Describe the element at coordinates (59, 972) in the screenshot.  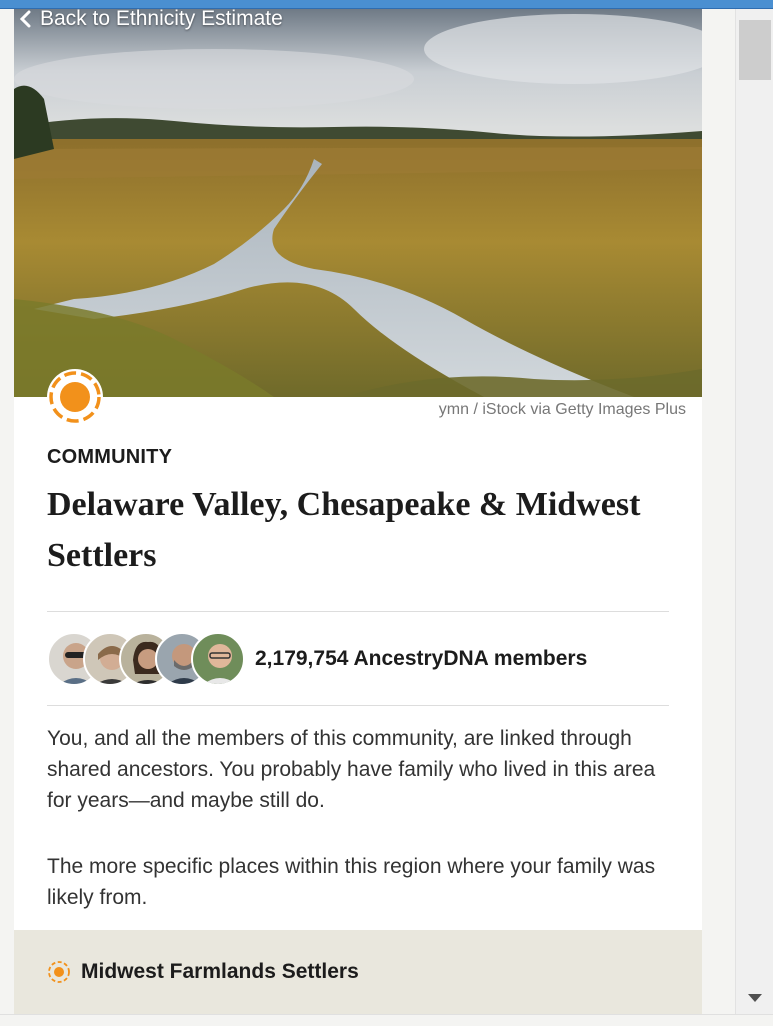
I see `region-sun-icon` at that location.